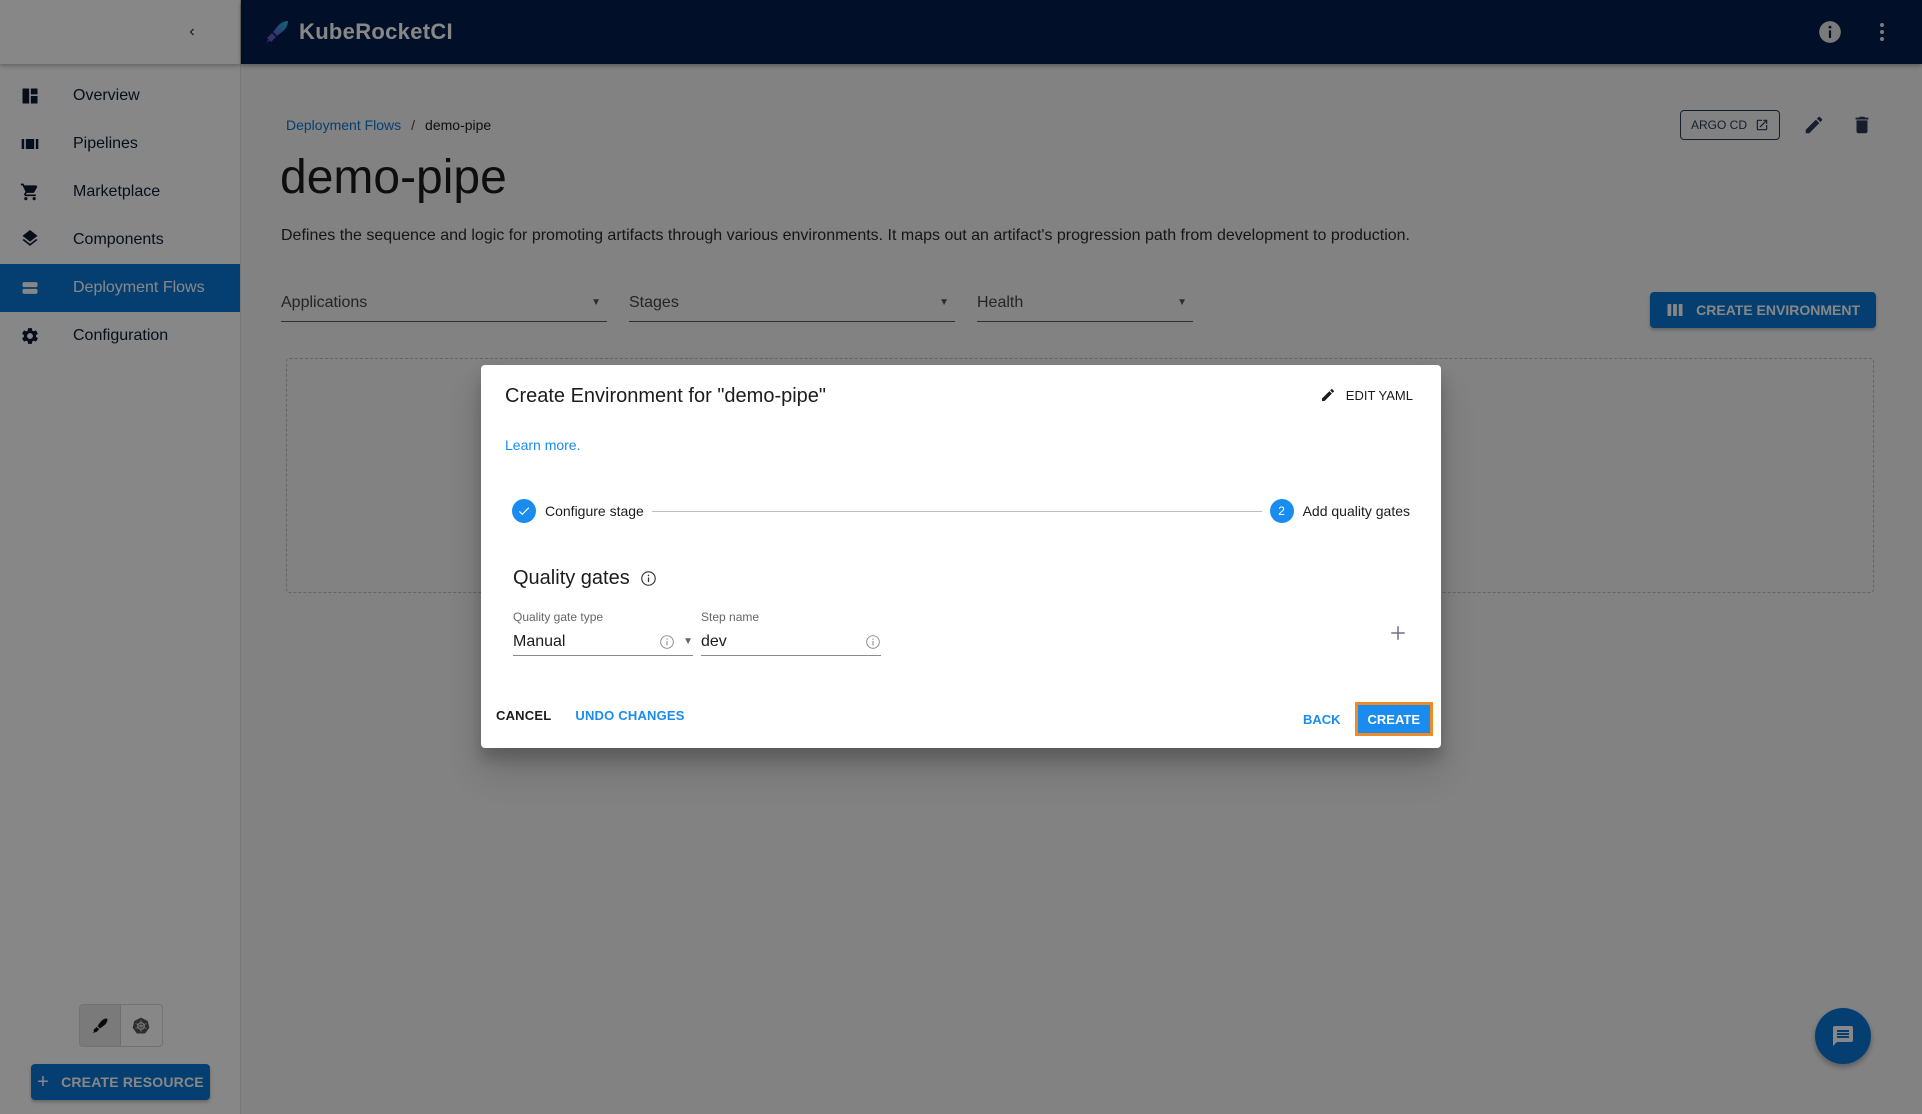 The height and width of the screenshot is (1114, 1922). I want to click on chevron-left-icon, so click(191, 32).